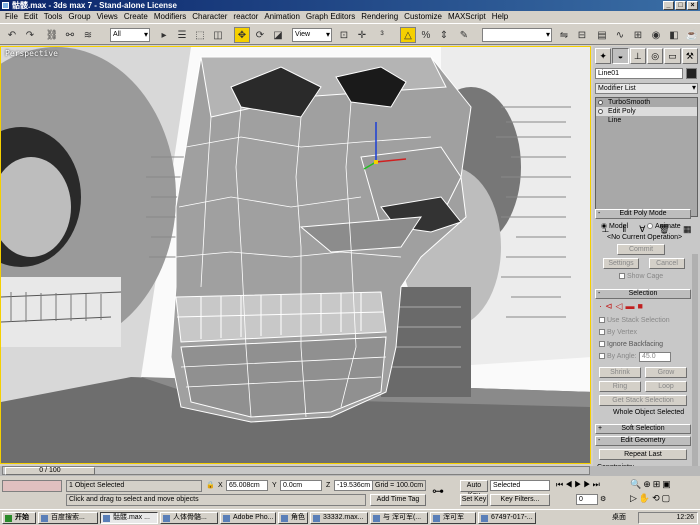  Describe the element at coordinates (247, 485) in the screenshot. I see `x-coordinate-field: 65.008cm` at that location.